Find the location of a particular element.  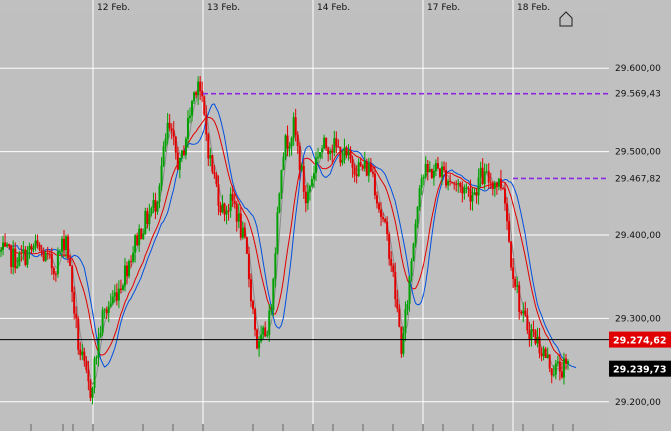

date-label: 13 Feb. is located at coordinates (223, 8).